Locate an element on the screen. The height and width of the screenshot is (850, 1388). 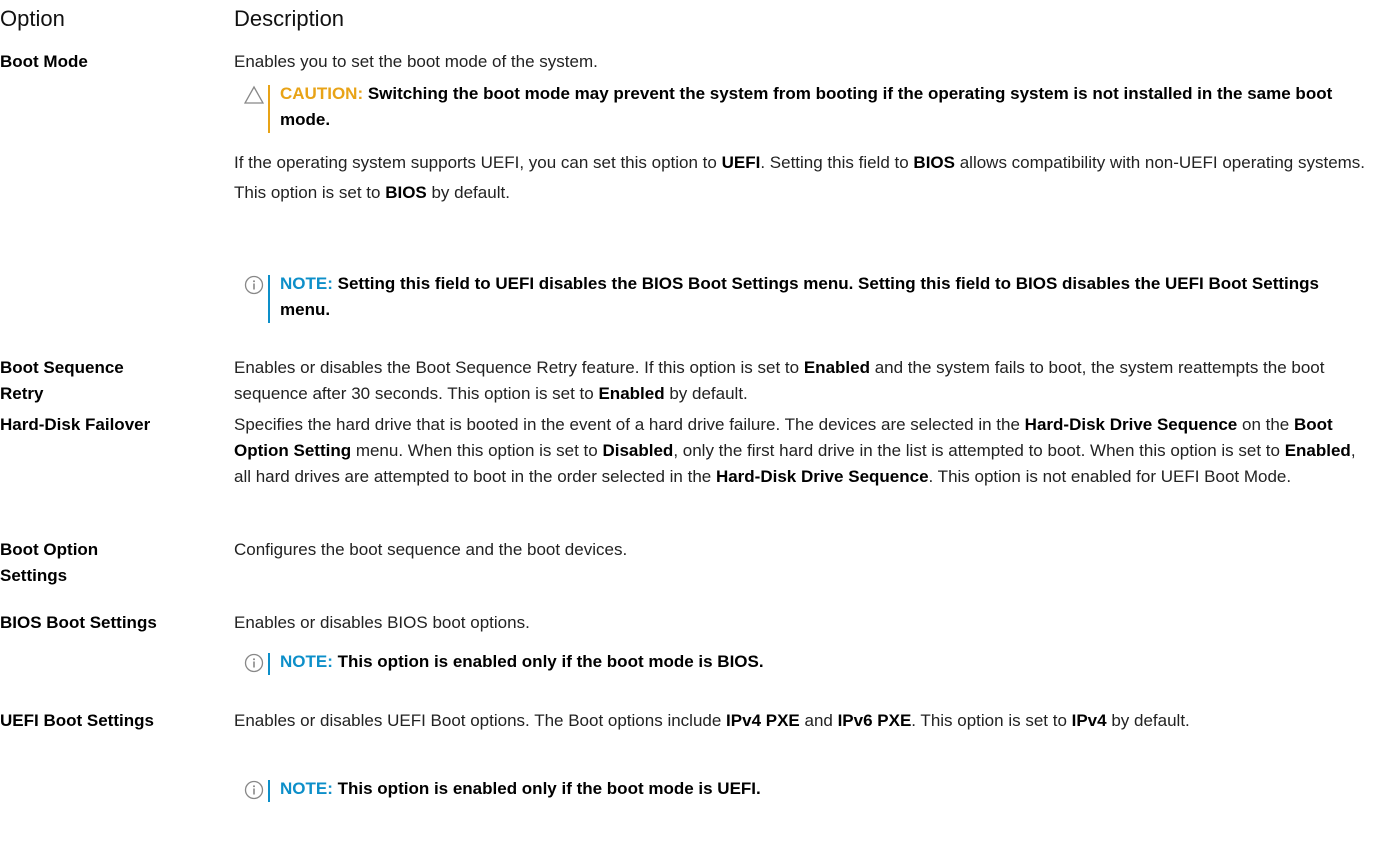
option-description: Enables or disables BIOS boot options. is located at coordinates (382, 622).